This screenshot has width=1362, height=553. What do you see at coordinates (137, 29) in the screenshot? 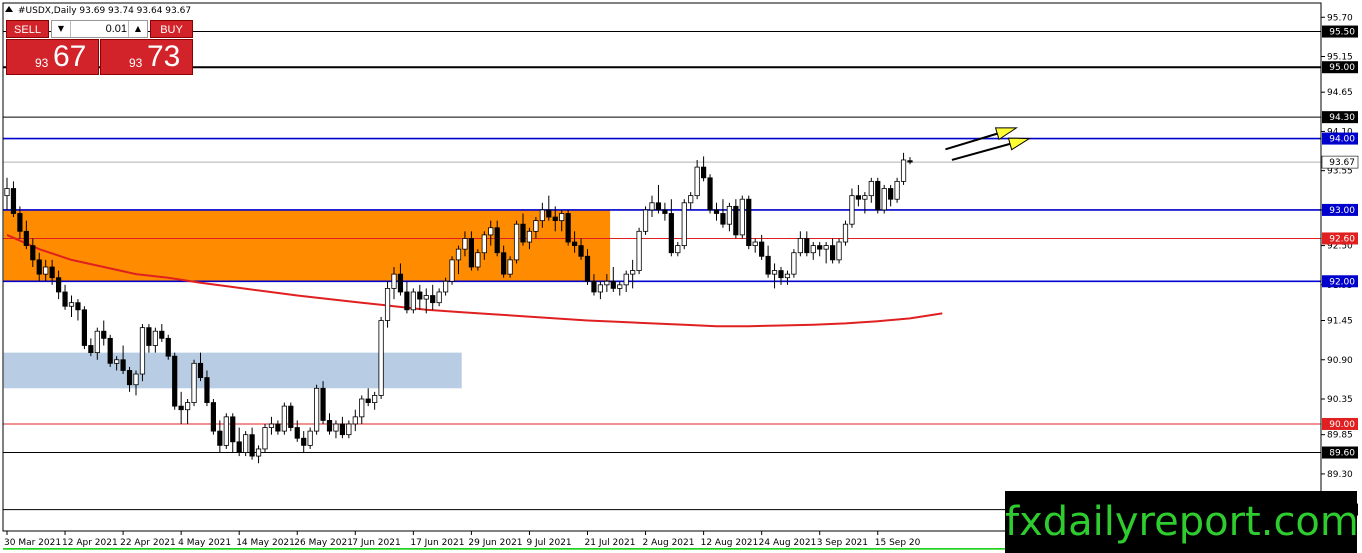
I see `lot-increase-icon: ▲` at bounding box center [137, 29].